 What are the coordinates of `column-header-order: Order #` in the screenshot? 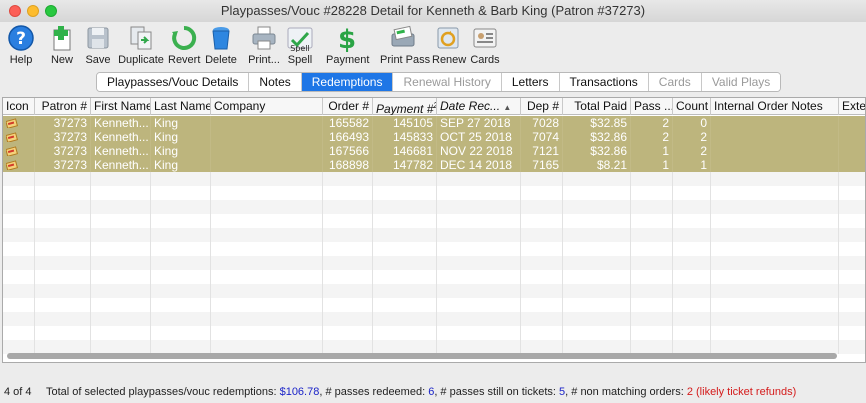 It's located at (348, 106).